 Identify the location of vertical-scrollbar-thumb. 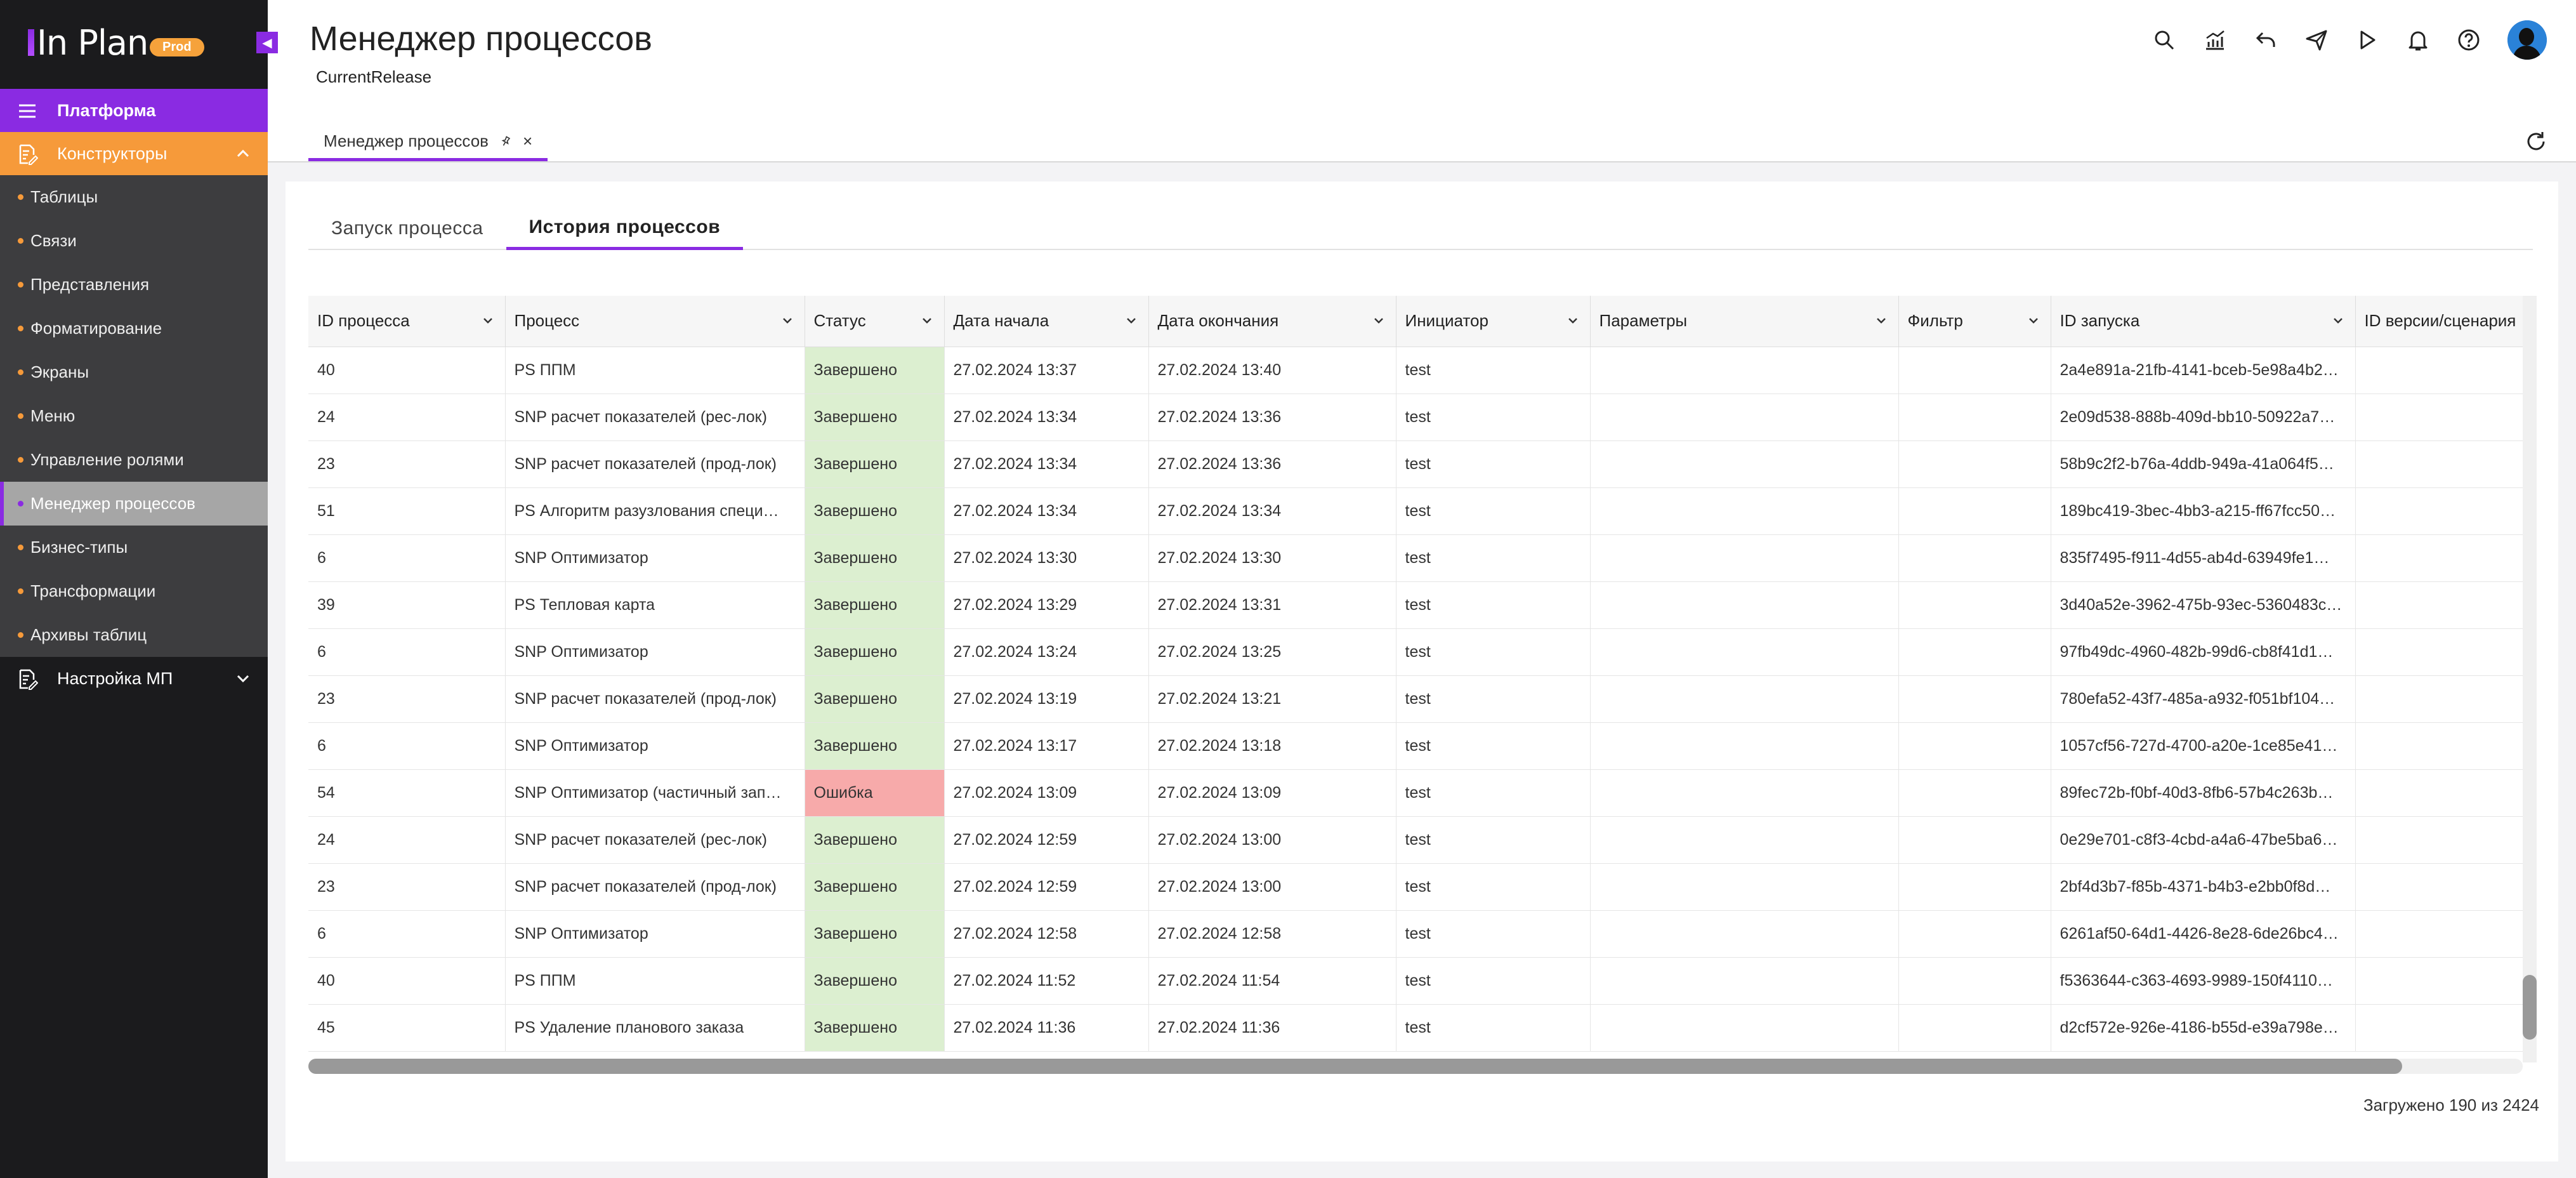
(2530, 1007).